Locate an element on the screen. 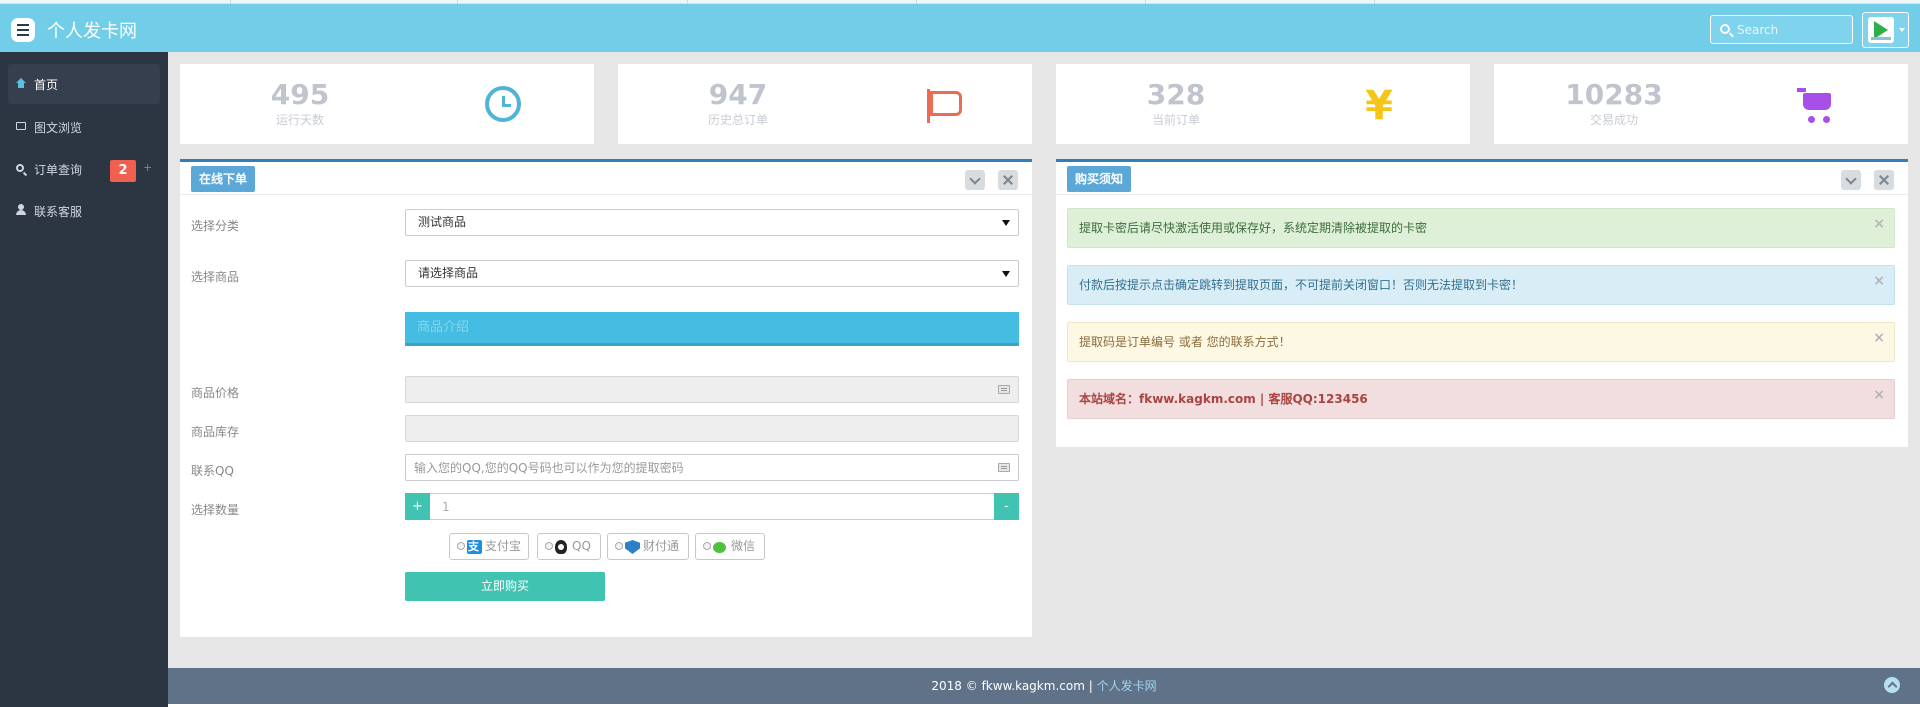 The height and width of the screenshot is (707, 1920). stat-card-running-days: 495 运行天数 is located at coordinates (387, 104).